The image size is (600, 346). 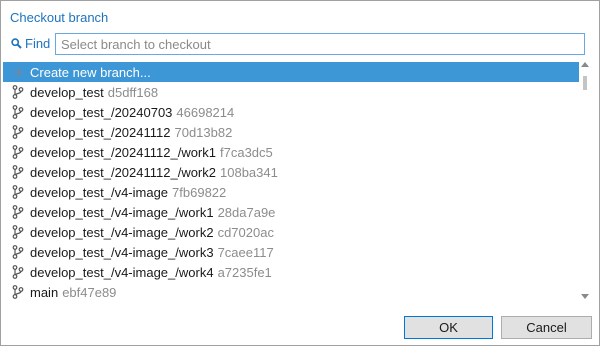 What do you see at coordinates (291, 272) in the screenshot?
I see `branch-list-item: develop_test_/v4-image_/work4 a7235fe1` at bounding box center [291, 272].